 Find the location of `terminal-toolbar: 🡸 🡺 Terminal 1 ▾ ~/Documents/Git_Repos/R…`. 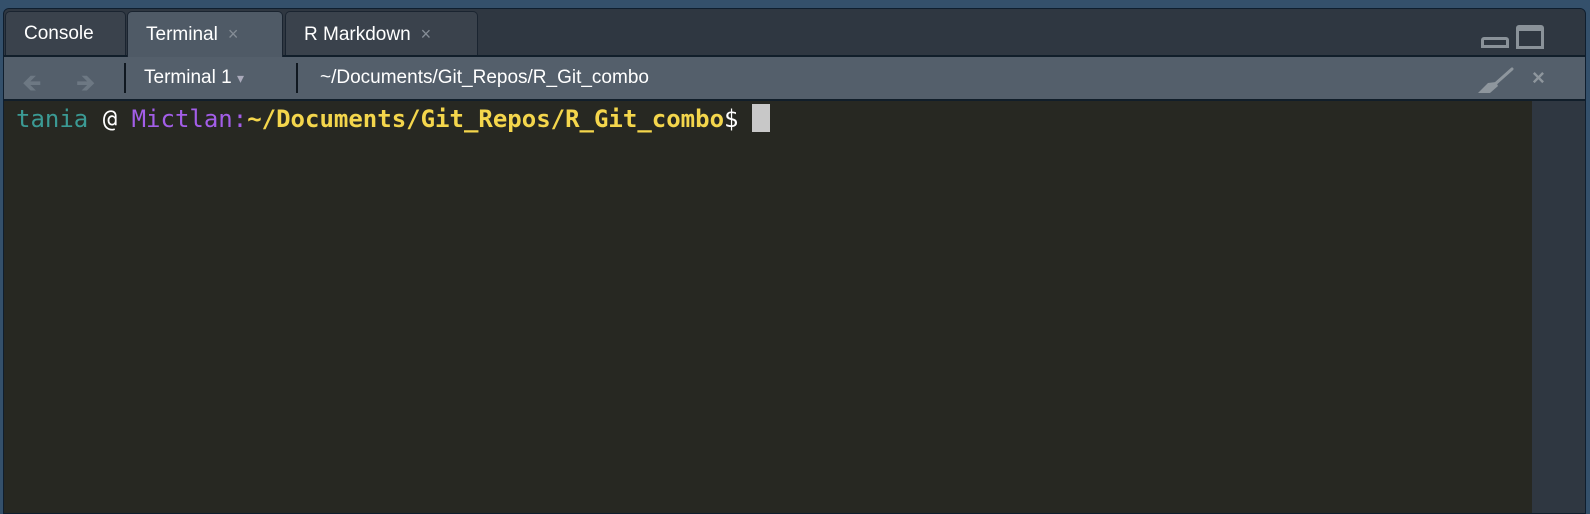

terminal-toolbar: 🡸 🡺 Terminal 1 ▾ ~/Documents/Git_Repos/R… is located at coordinates (794, 79).